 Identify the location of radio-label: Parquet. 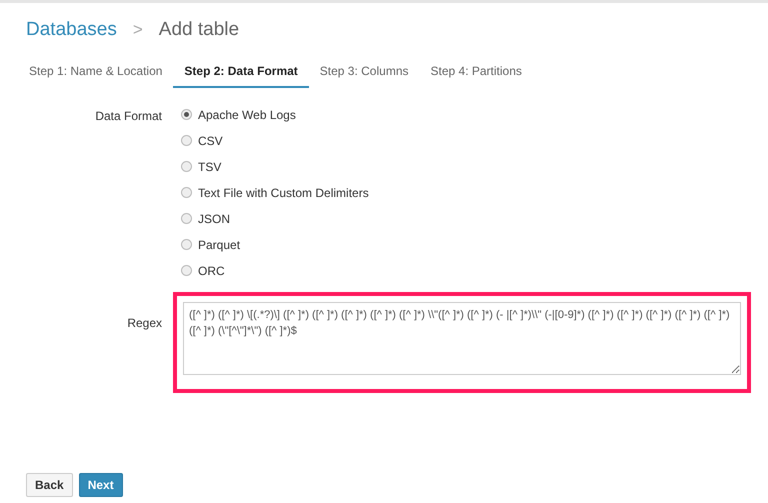
(219, 245).